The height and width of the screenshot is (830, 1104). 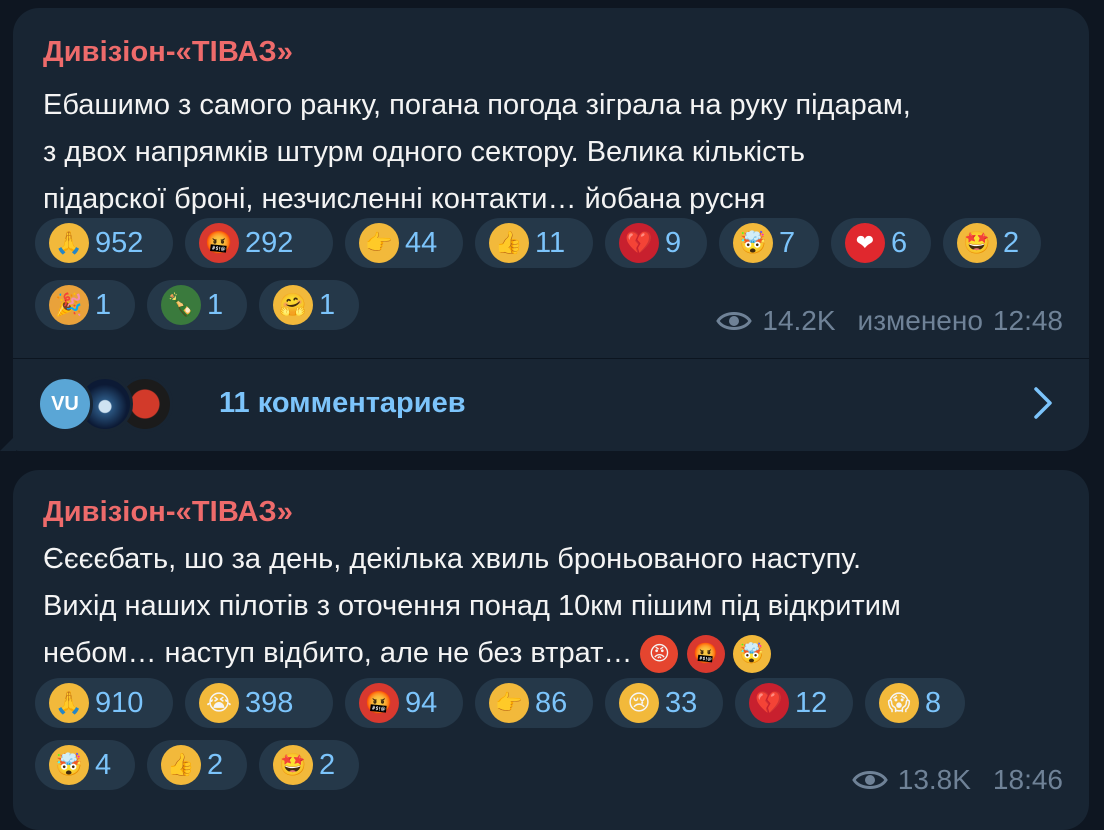 I want to click on reaction-pill: 😱 8, so click(x=915, y=703).